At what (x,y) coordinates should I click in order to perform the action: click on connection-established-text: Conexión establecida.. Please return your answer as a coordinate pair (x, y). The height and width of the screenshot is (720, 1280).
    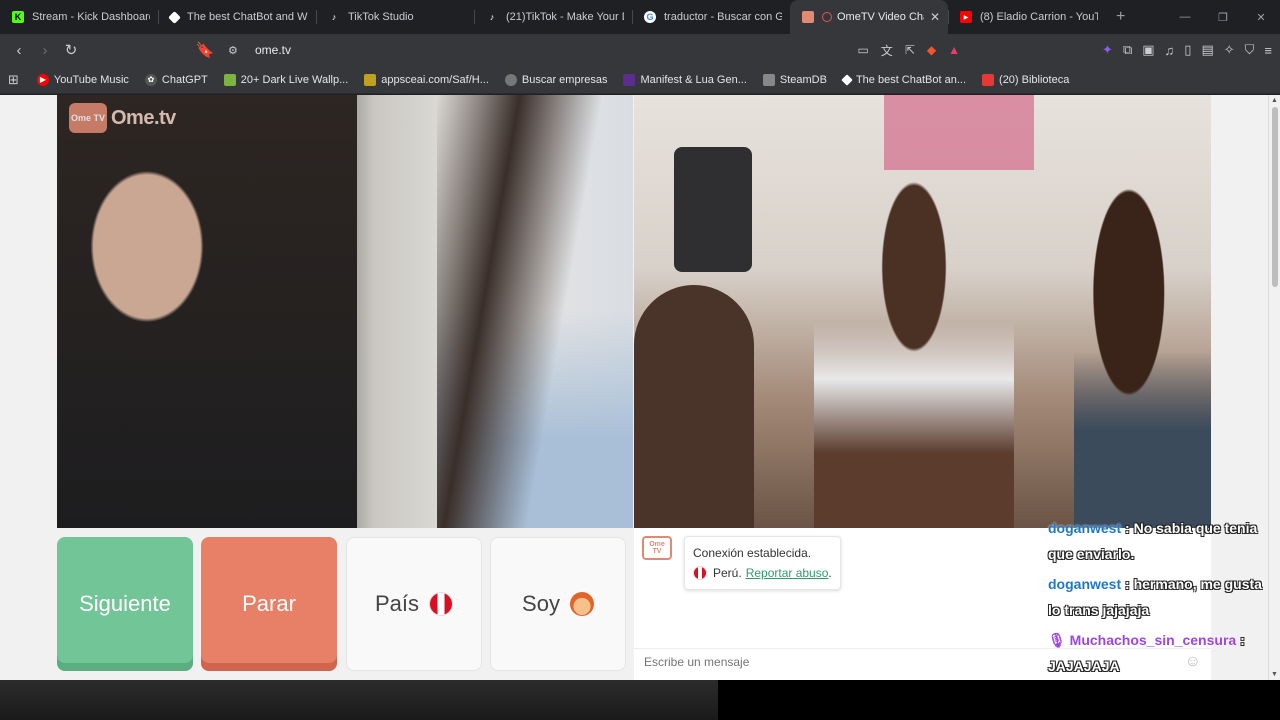
    Looking at the image, I should click on (752, 553).